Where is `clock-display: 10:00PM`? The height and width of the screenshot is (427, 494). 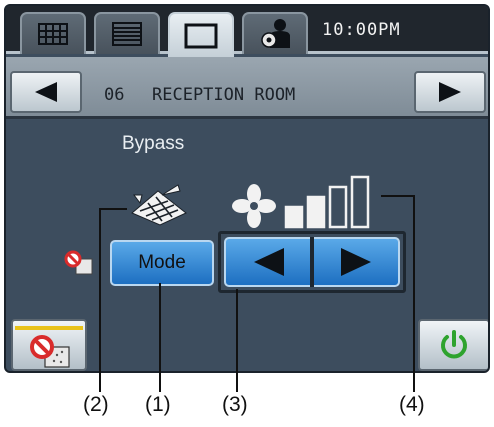 clock-display: 10:00PM is located at coordinates (361, 30).